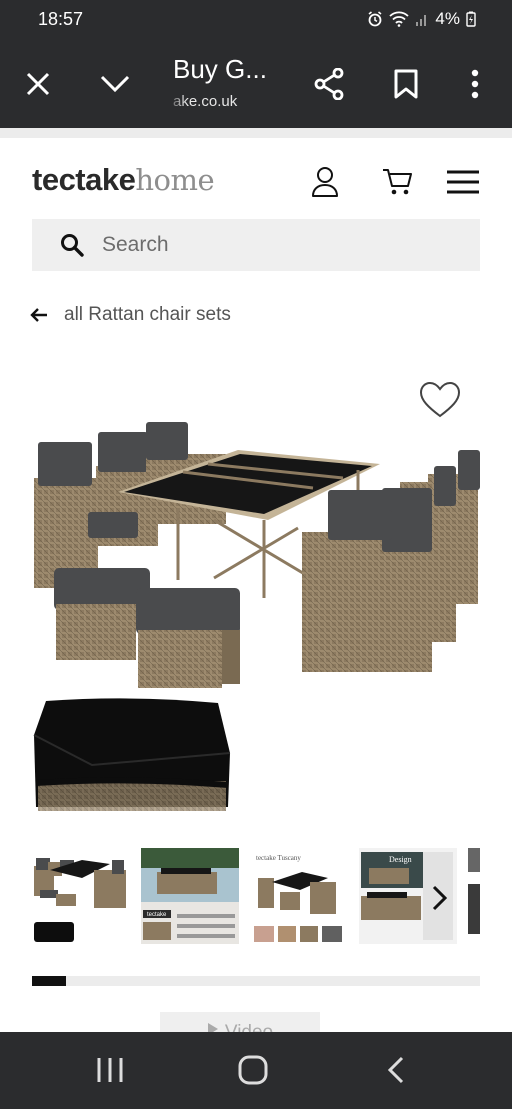 This screenshot has height=1109, width=512. I want to click on menu-button, so click(463, 182).